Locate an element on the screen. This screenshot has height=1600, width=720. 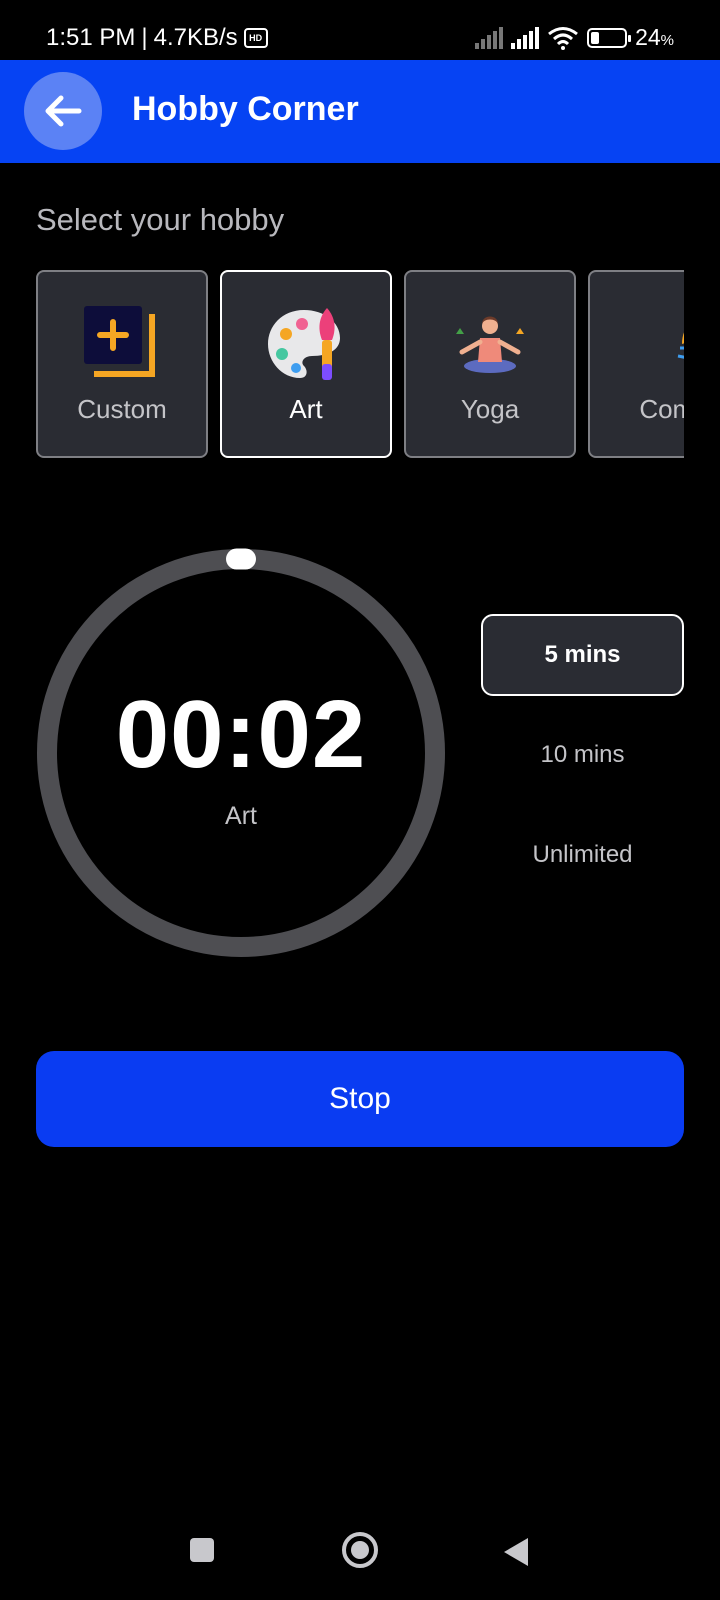
back-button is located at coordinates (63, 111).